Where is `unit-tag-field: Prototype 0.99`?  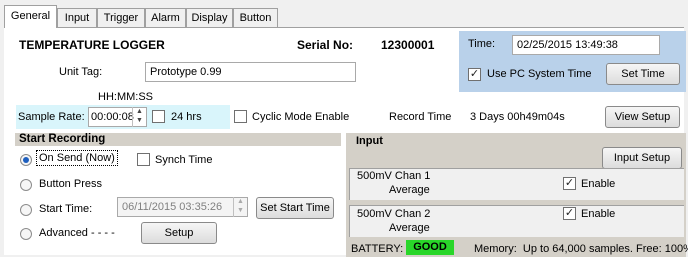 unit-tag-field: Prototype 0.99 is located at coordinates (250, 72).